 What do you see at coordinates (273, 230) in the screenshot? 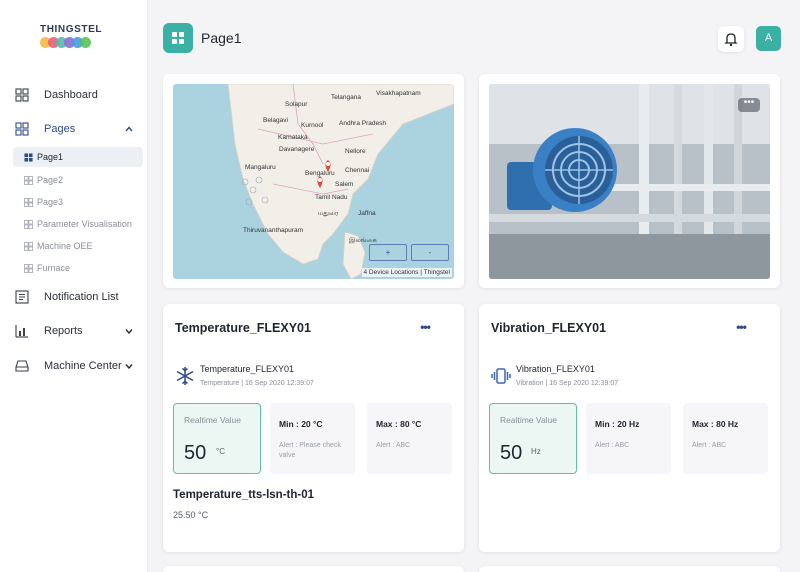
I see `map-label: Thiruvananthapuram` at bounding box center [273, 230].